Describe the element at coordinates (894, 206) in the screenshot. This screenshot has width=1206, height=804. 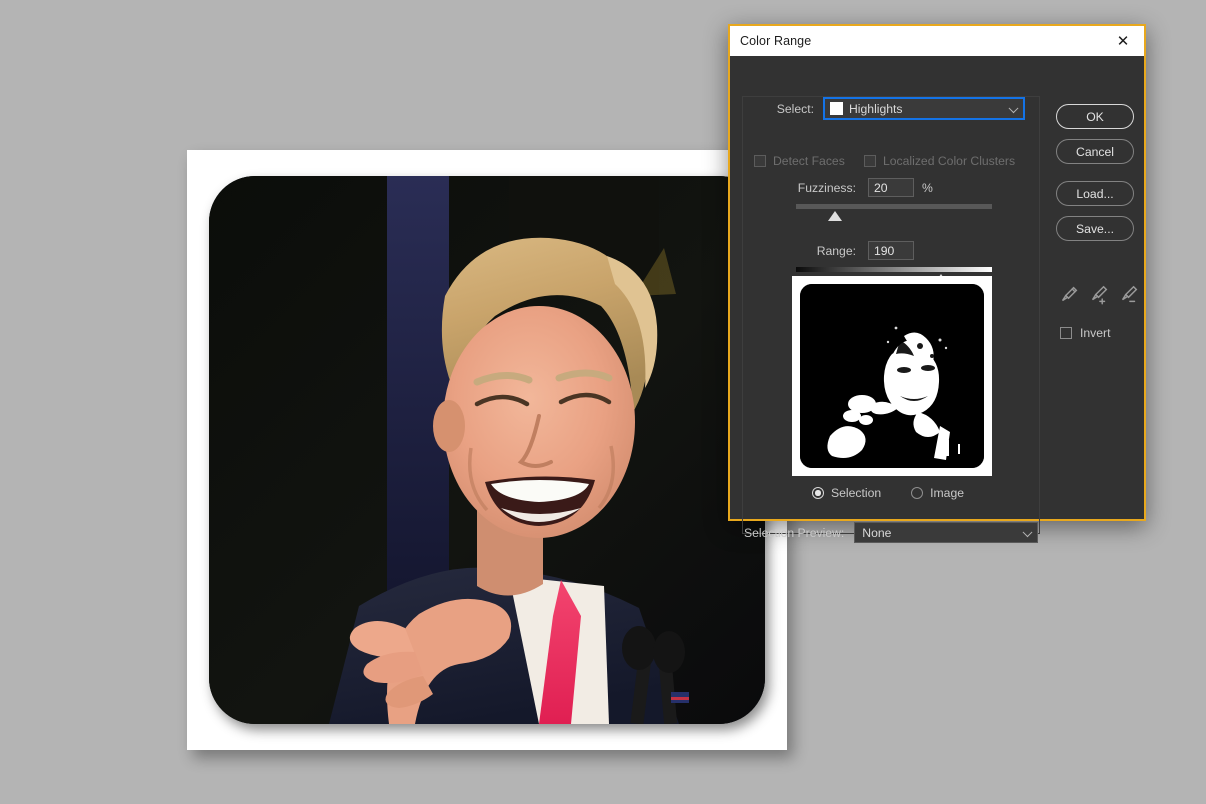
I see `fuzziness-track` at that location.